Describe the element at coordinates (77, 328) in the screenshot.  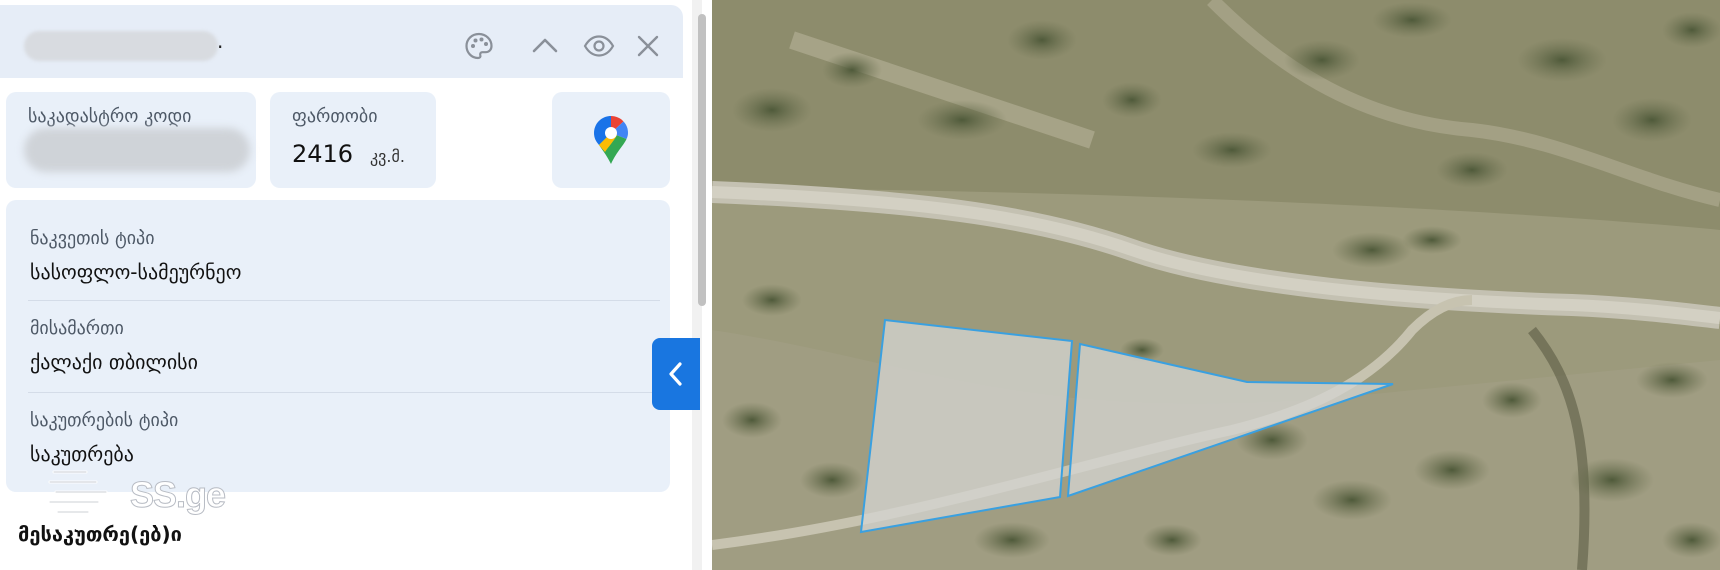
I see `address-label: მისამართი` at that location.